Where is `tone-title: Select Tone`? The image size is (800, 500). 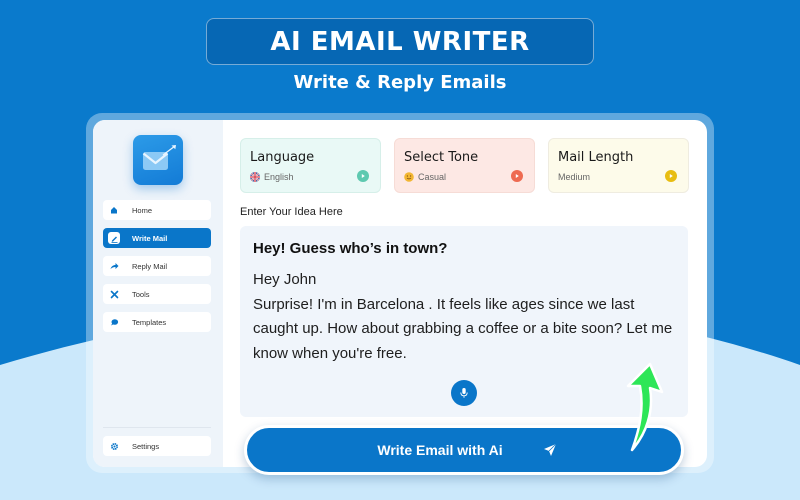
tone-title: Select Tone is located at coordinates (441, 157).